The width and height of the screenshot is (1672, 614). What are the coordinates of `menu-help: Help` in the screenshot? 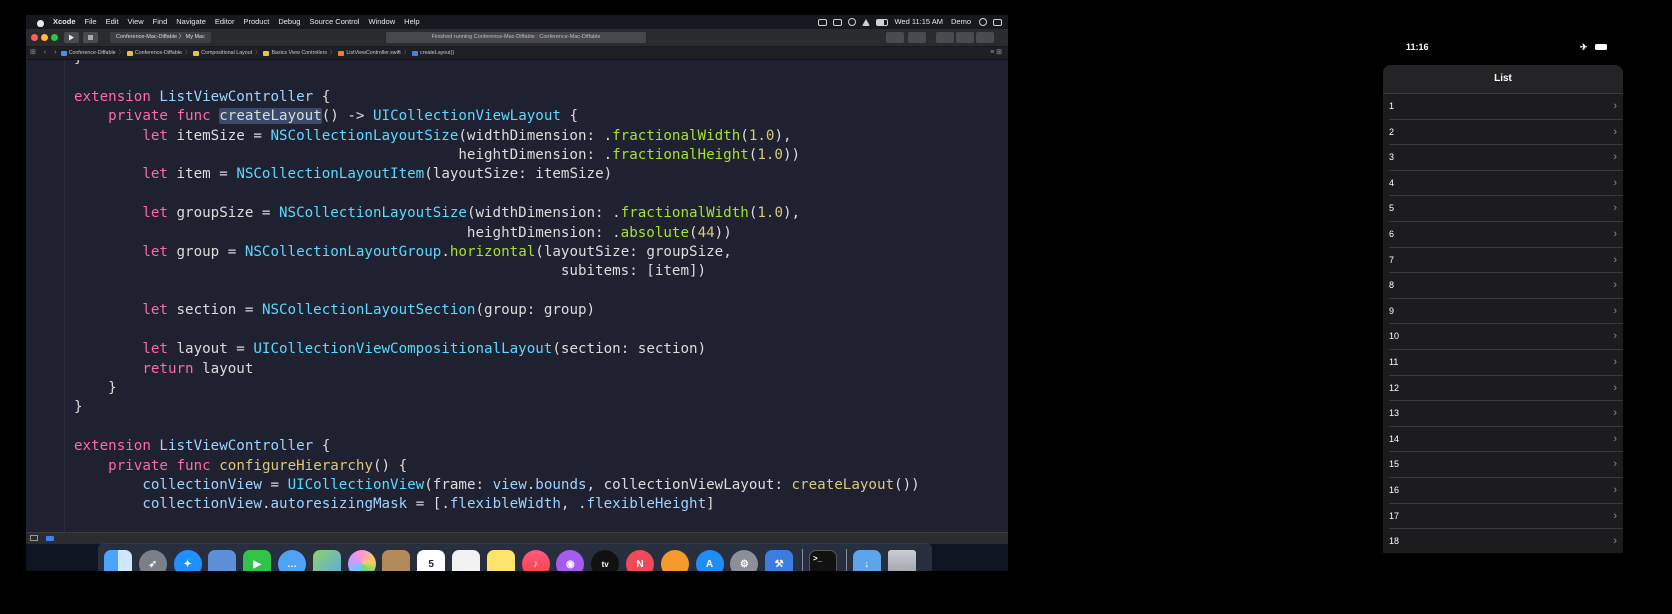 It's located at (411, 22).